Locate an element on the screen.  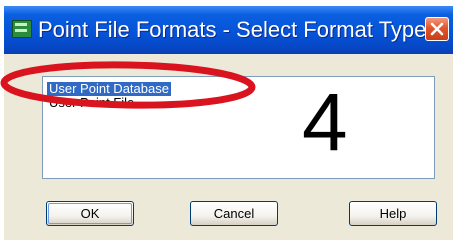
ok-button: OK is located at coordinates (90, 213).